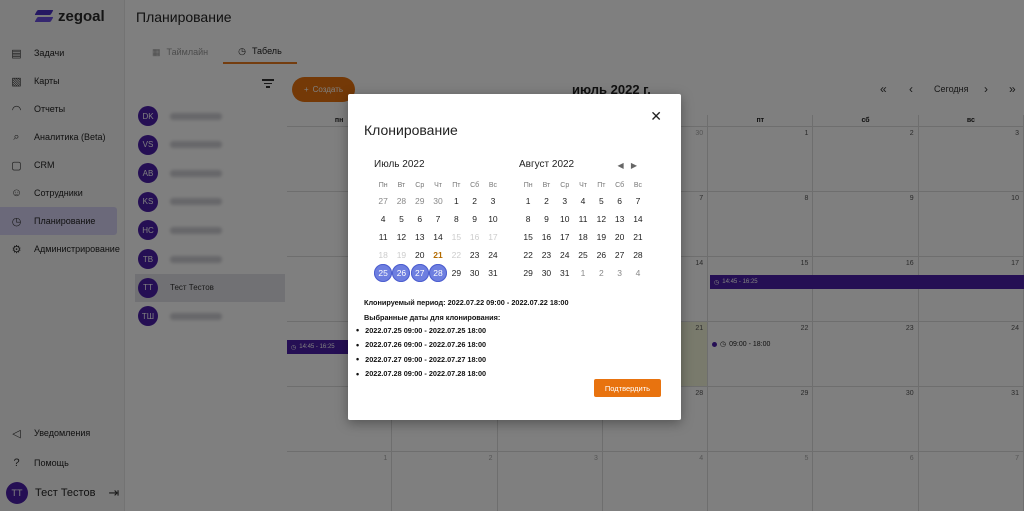 The width and height of the screenshot is (1024, 511). I want to click on day-number: 13, so click(619, 219).